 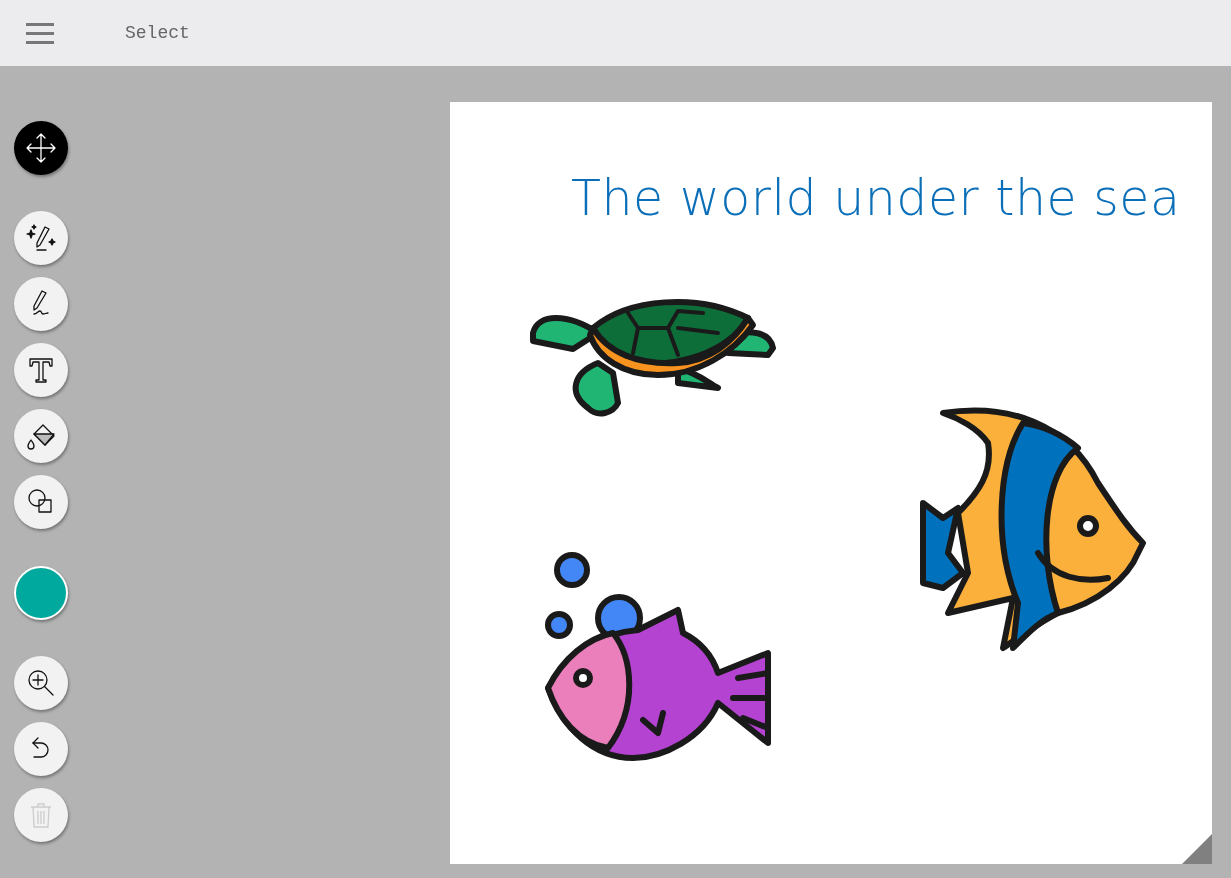 What do you see at coordinates (41, 815) in the screenshot?
I see `trash-icon` at bounding box center [41, 815].